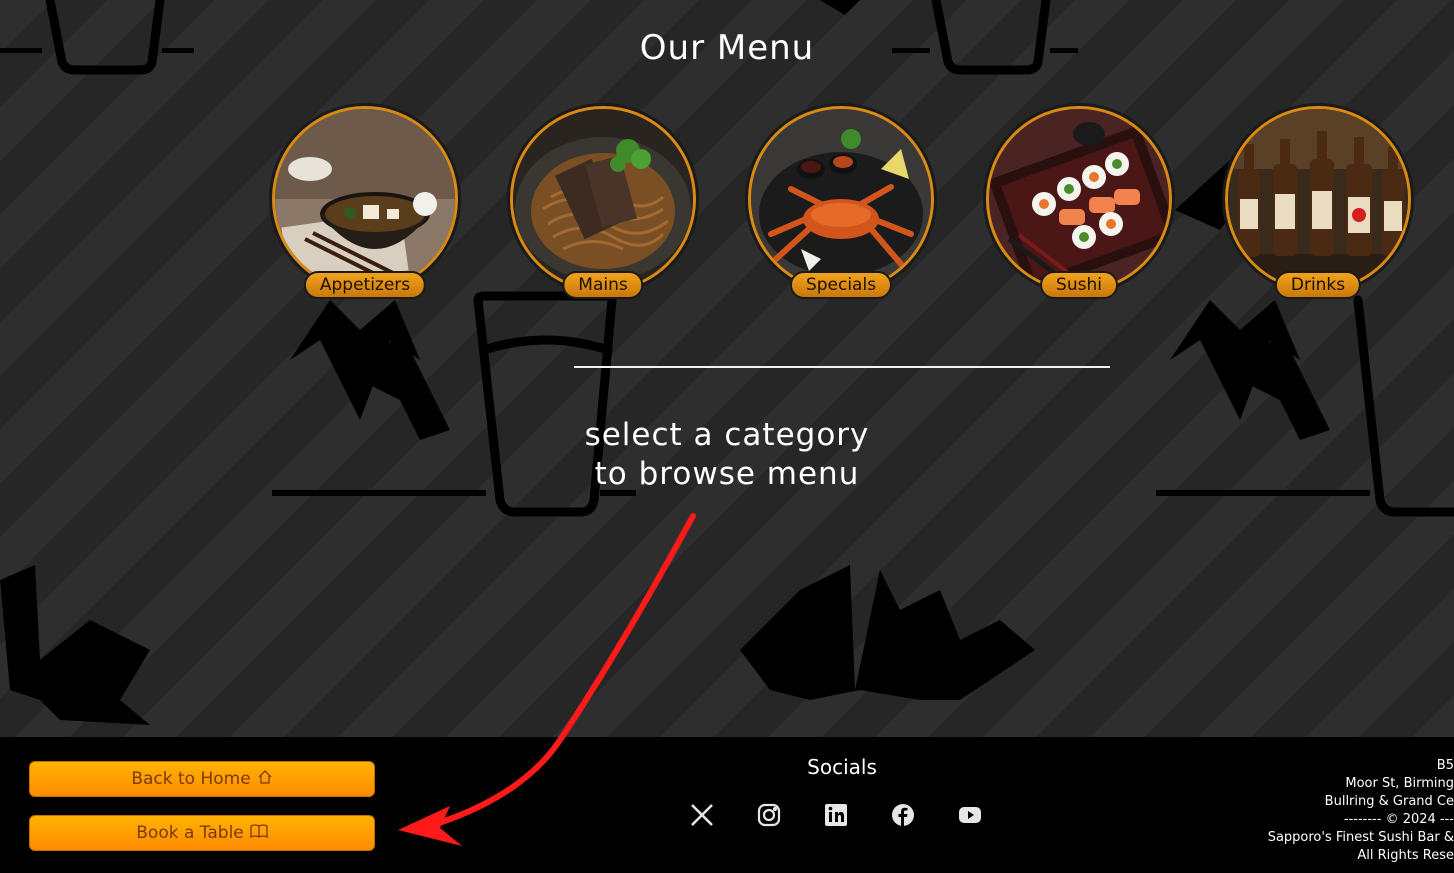 Image resolution: width=1454 pixels, height=873 pixels. What do you see at coordinates (259, 833) in the screenshot?
I see `book-icon` at bounding box center [259, 833].